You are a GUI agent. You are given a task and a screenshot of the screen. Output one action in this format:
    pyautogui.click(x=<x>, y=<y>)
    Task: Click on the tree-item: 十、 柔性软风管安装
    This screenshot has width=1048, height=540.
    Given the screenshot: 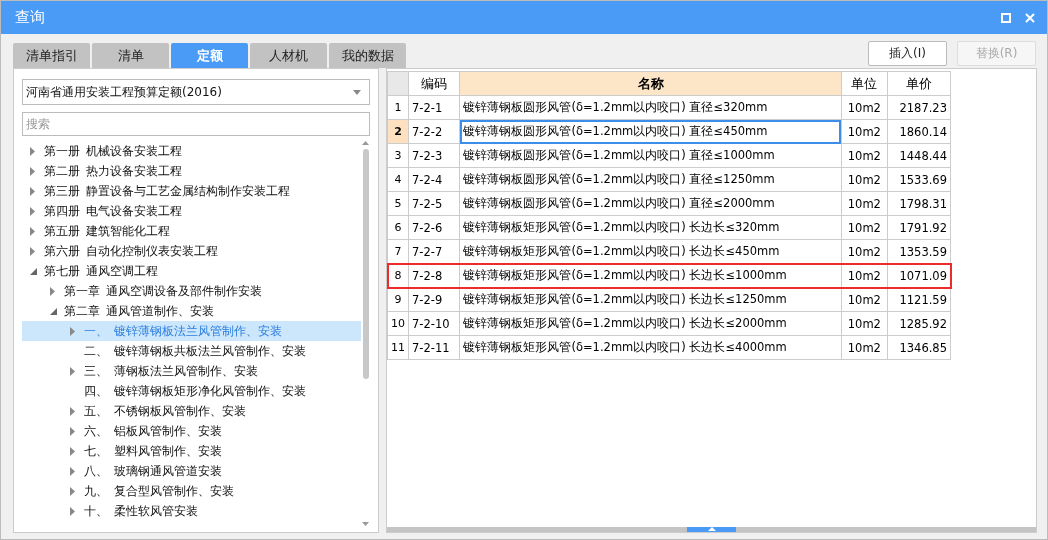 What is the action you would take?
    pyautogui.click(x=191, y=511)
    